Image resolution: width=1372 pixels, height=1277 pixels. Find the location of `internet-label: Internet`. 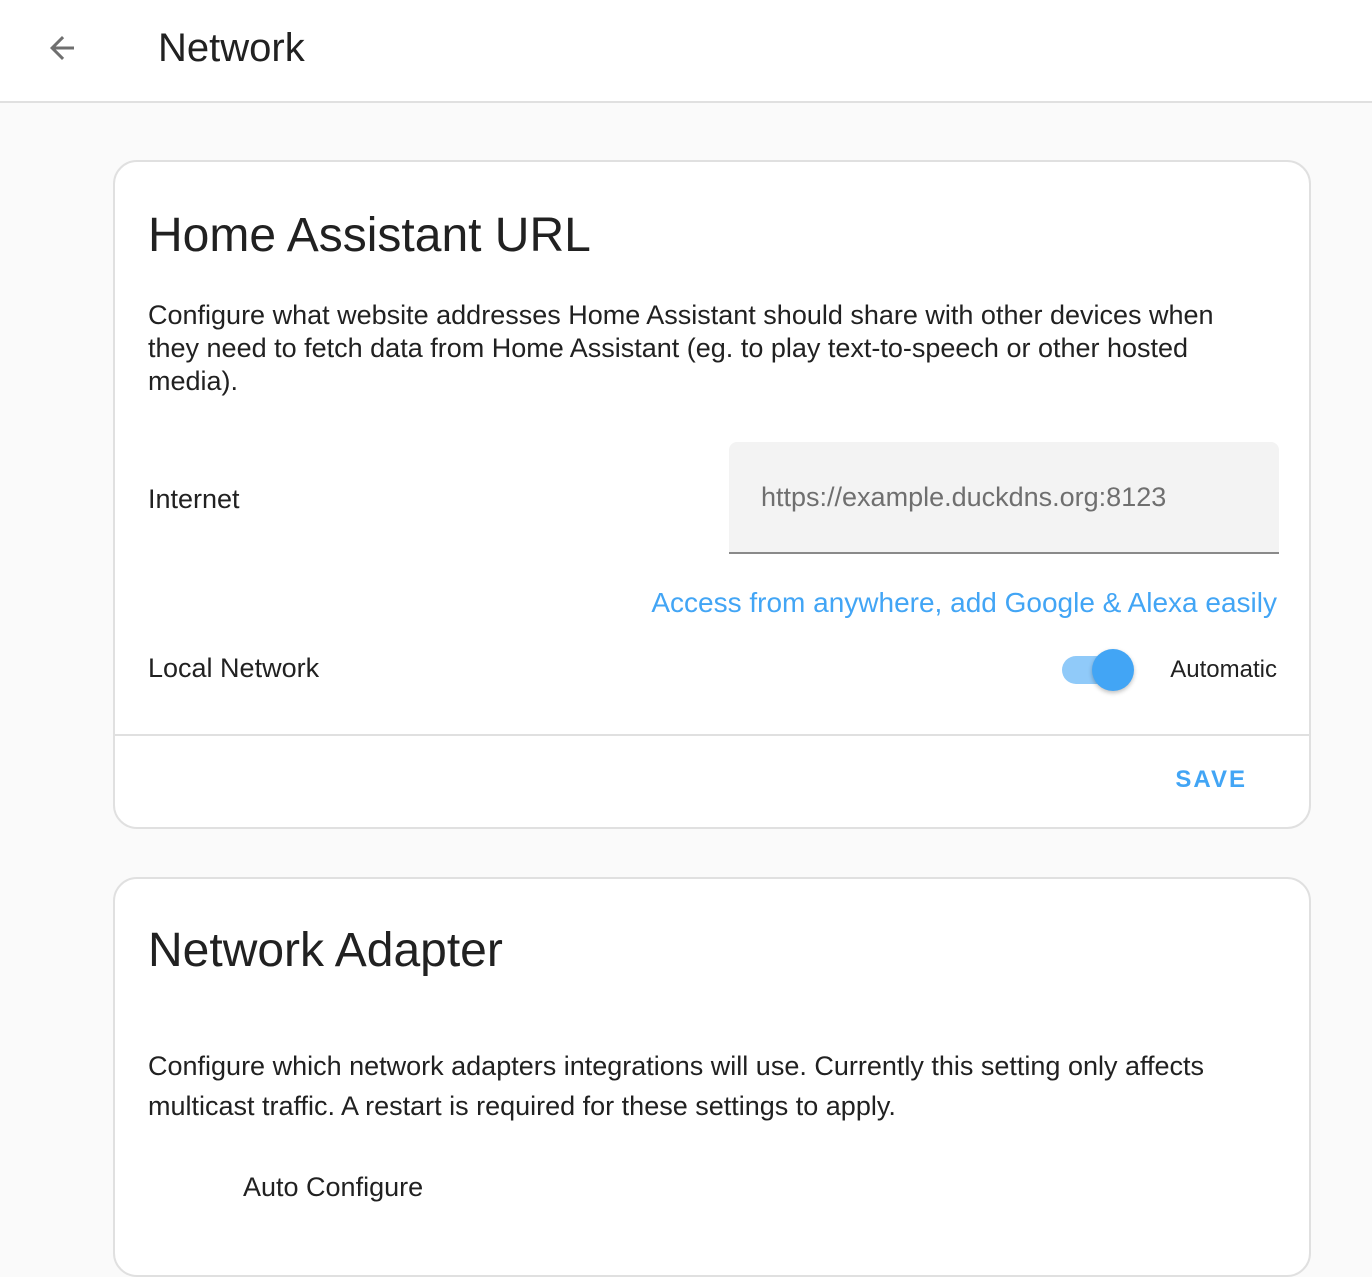

internet-label: Internet is located at coordinates (194, 499).